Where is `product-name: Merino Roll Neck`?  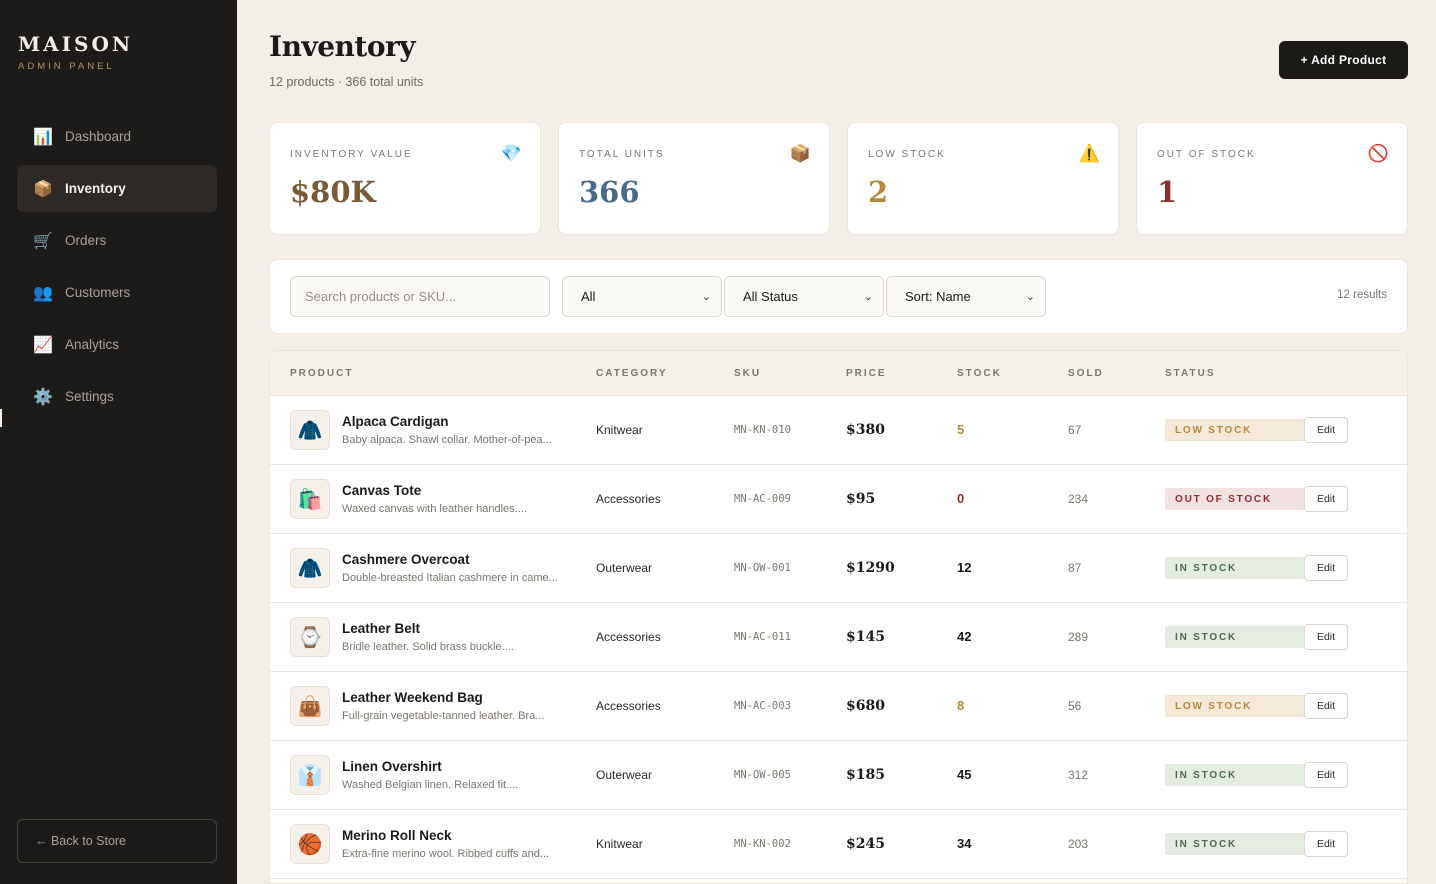
product-name: Merino Roll Neck is located at coordinates (397, 835).